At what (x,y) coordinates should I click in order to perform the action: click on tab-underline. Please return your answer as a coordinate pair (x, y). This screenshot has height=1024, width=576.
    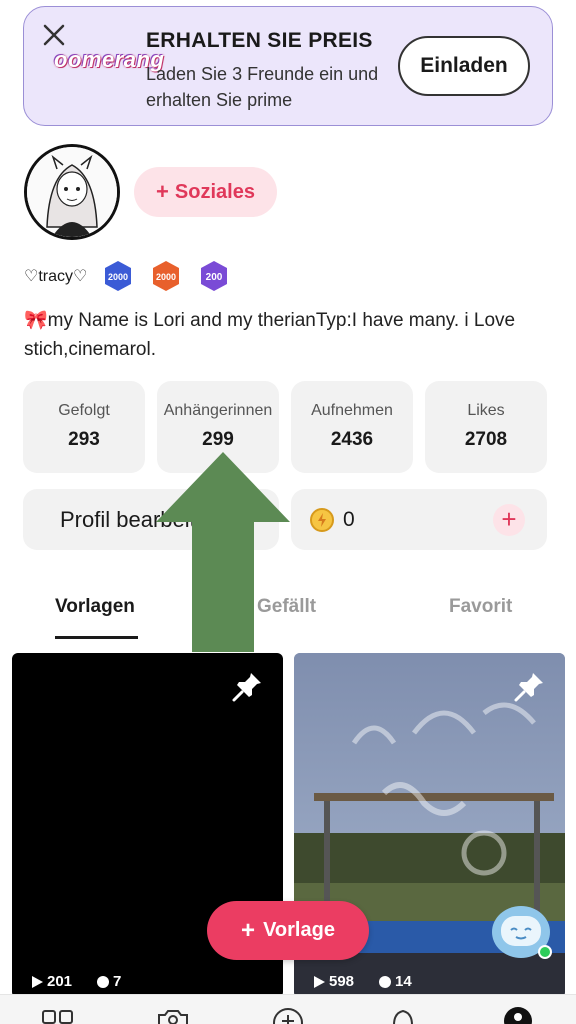
    Looking at the image, I should click on (96, 637).